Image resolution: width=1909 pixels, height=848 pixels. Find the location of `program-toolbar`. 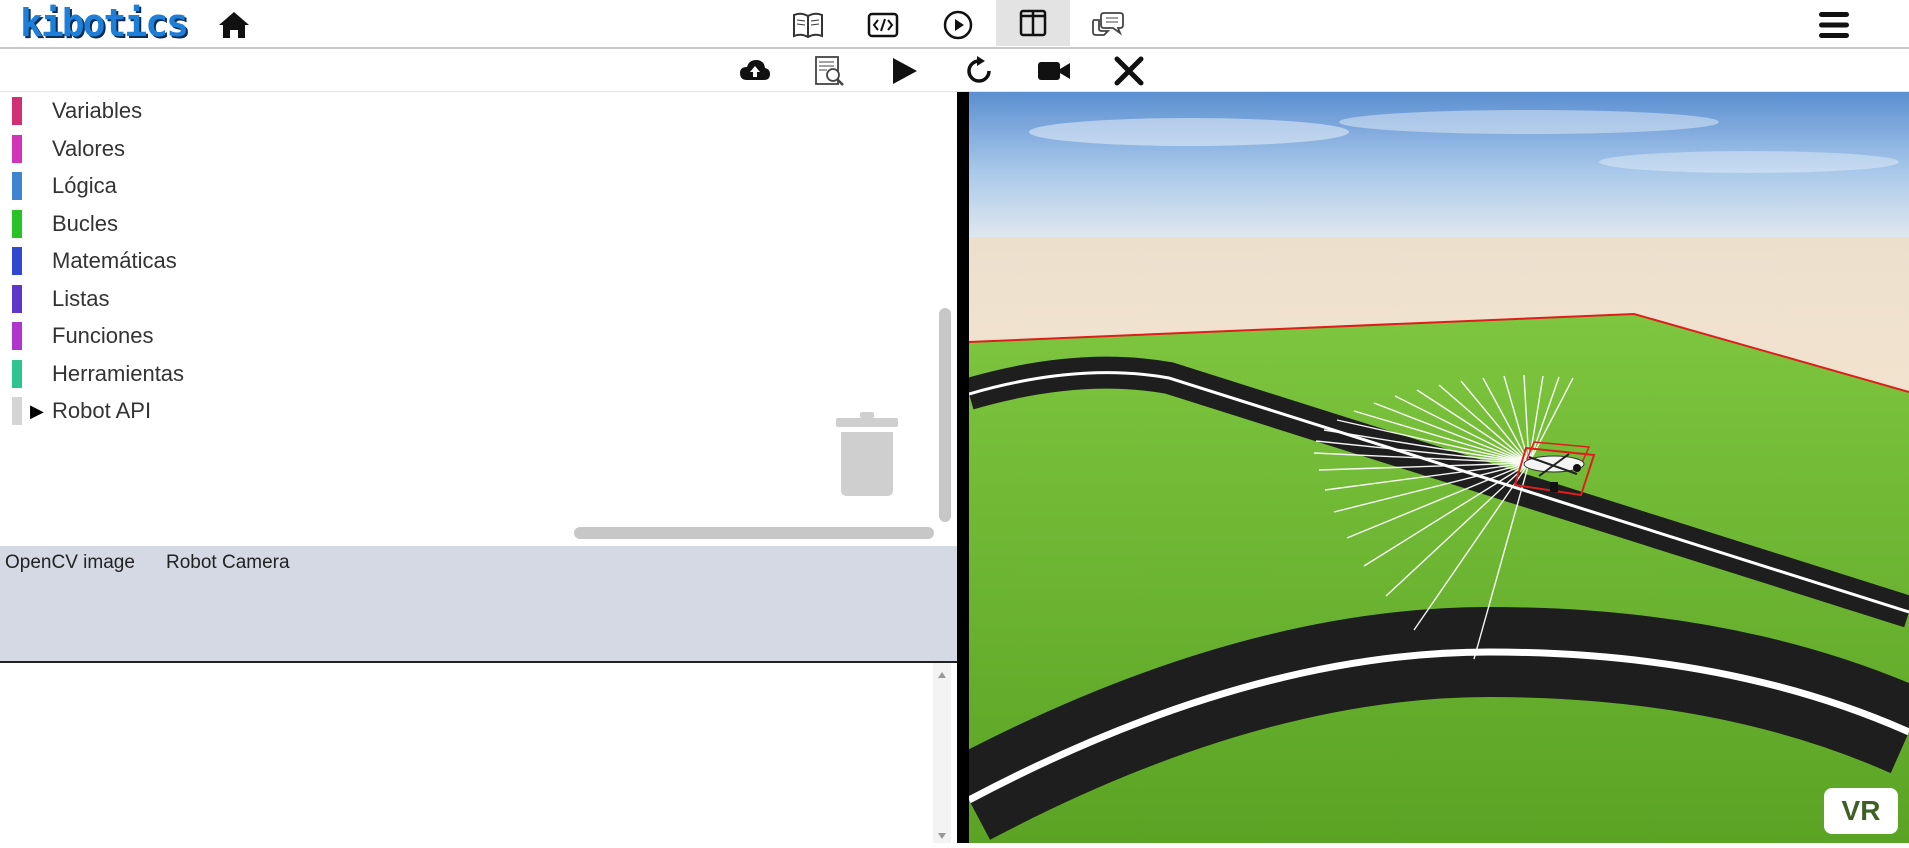

program-toolbar is located at coordinates (954, 70).